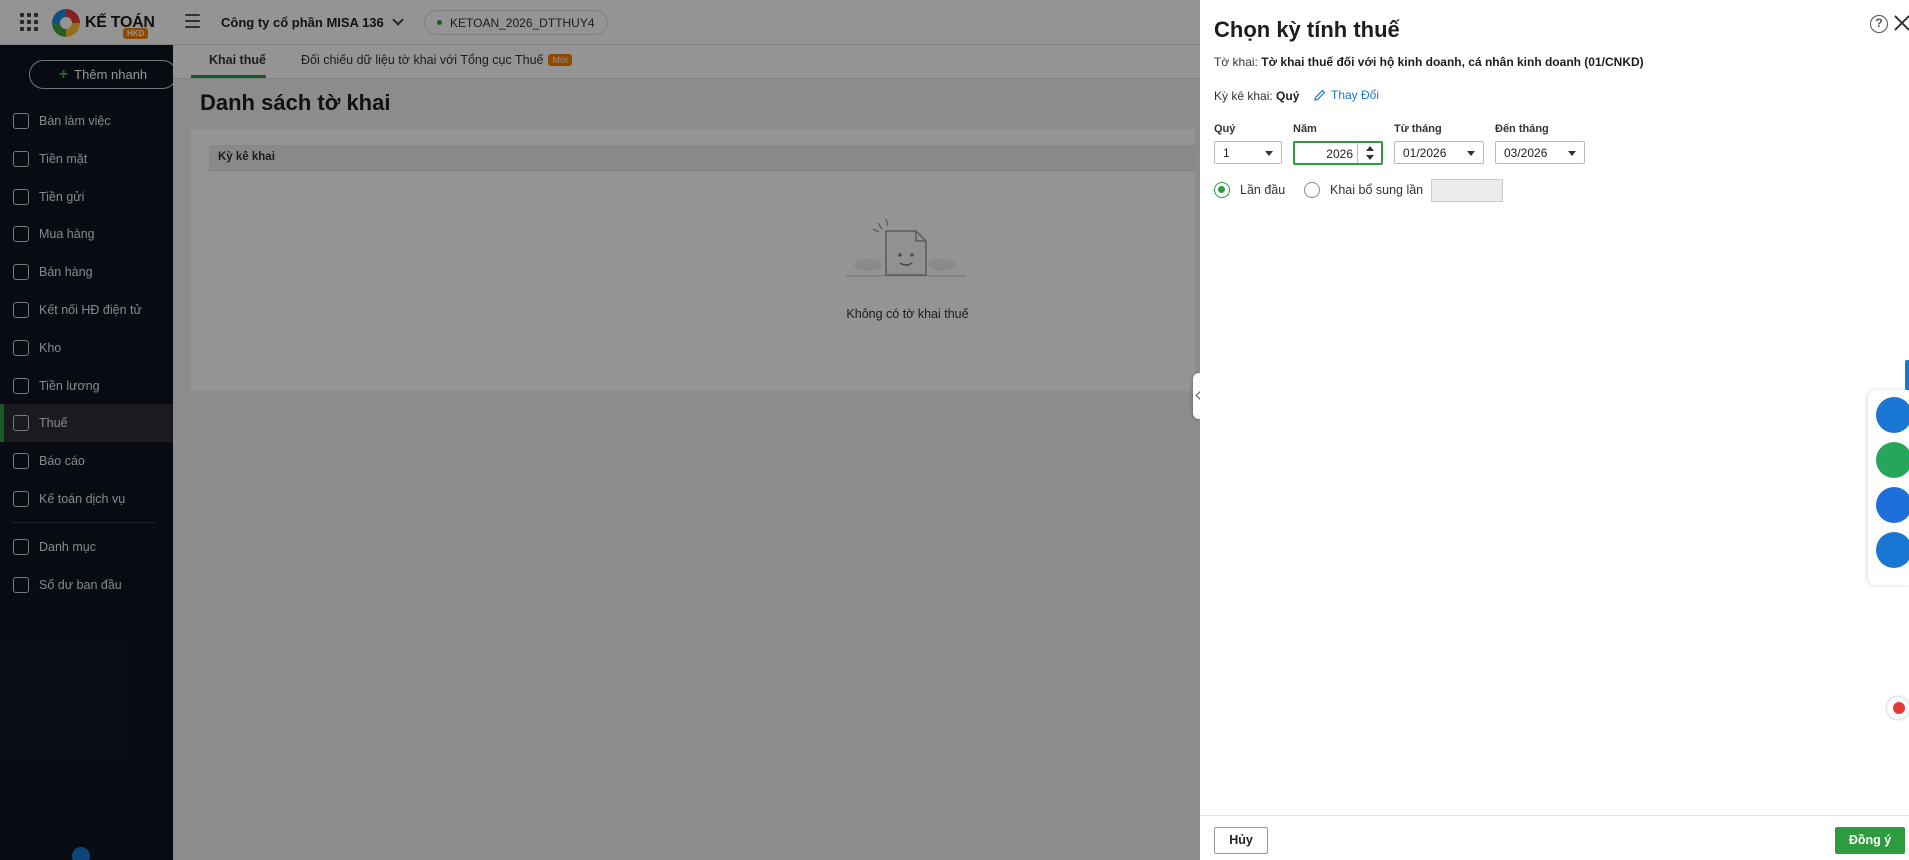 This screenshot has height=860, width=1909. Describe the element at coordinates (1892, 505) in the screenshot. I see `bot-icon` at that location.